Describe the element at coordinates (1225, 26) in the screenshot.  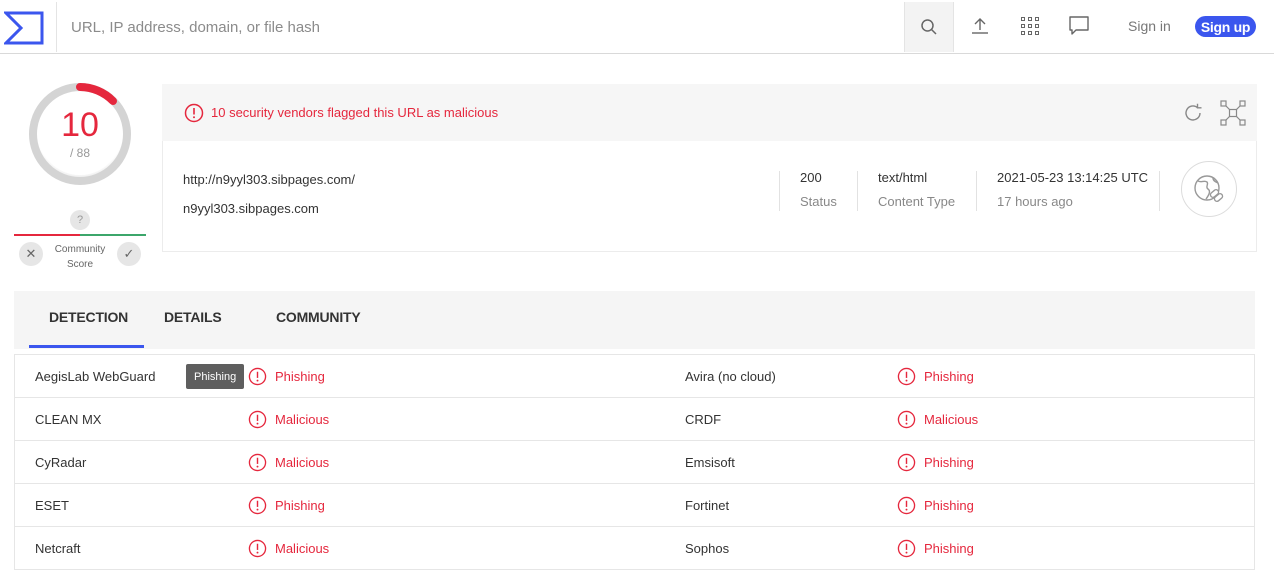
I see `sign-up-button: Sign up` at that location.